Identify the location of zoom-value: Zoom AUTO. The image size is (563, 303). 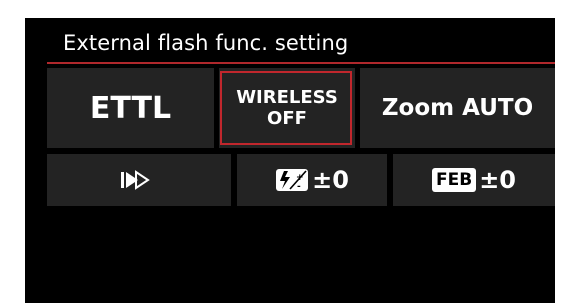
(457, 108).